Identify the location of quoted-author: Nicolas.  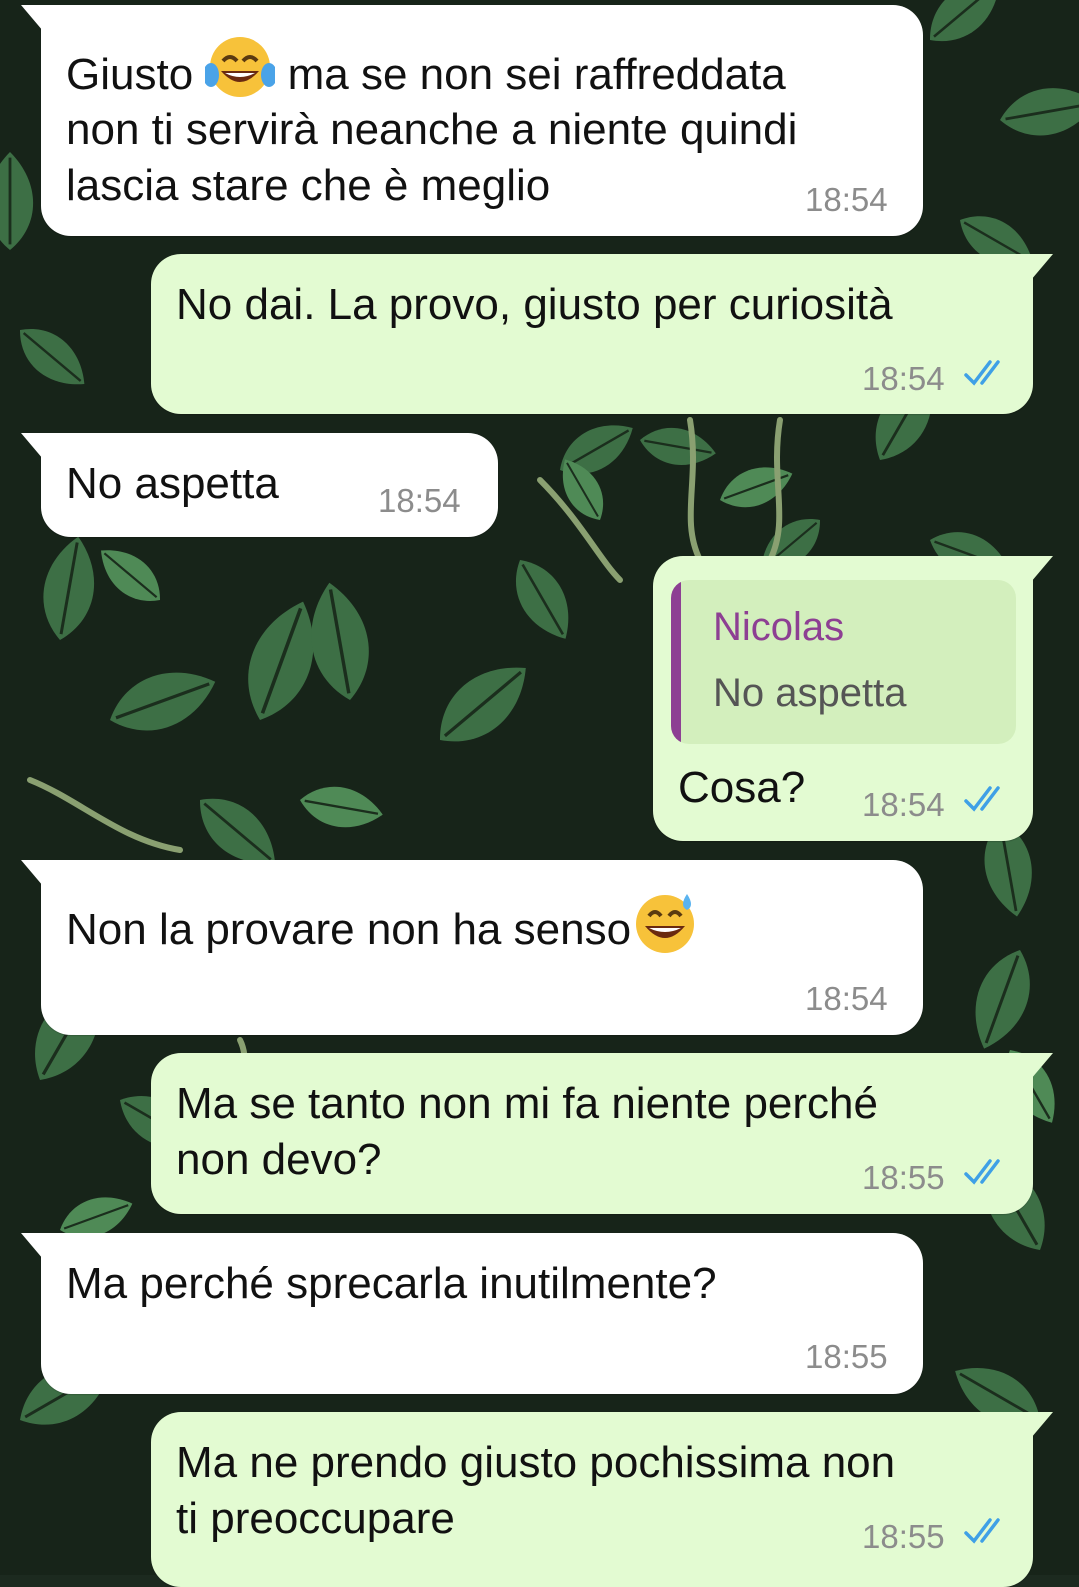
(779, 627).